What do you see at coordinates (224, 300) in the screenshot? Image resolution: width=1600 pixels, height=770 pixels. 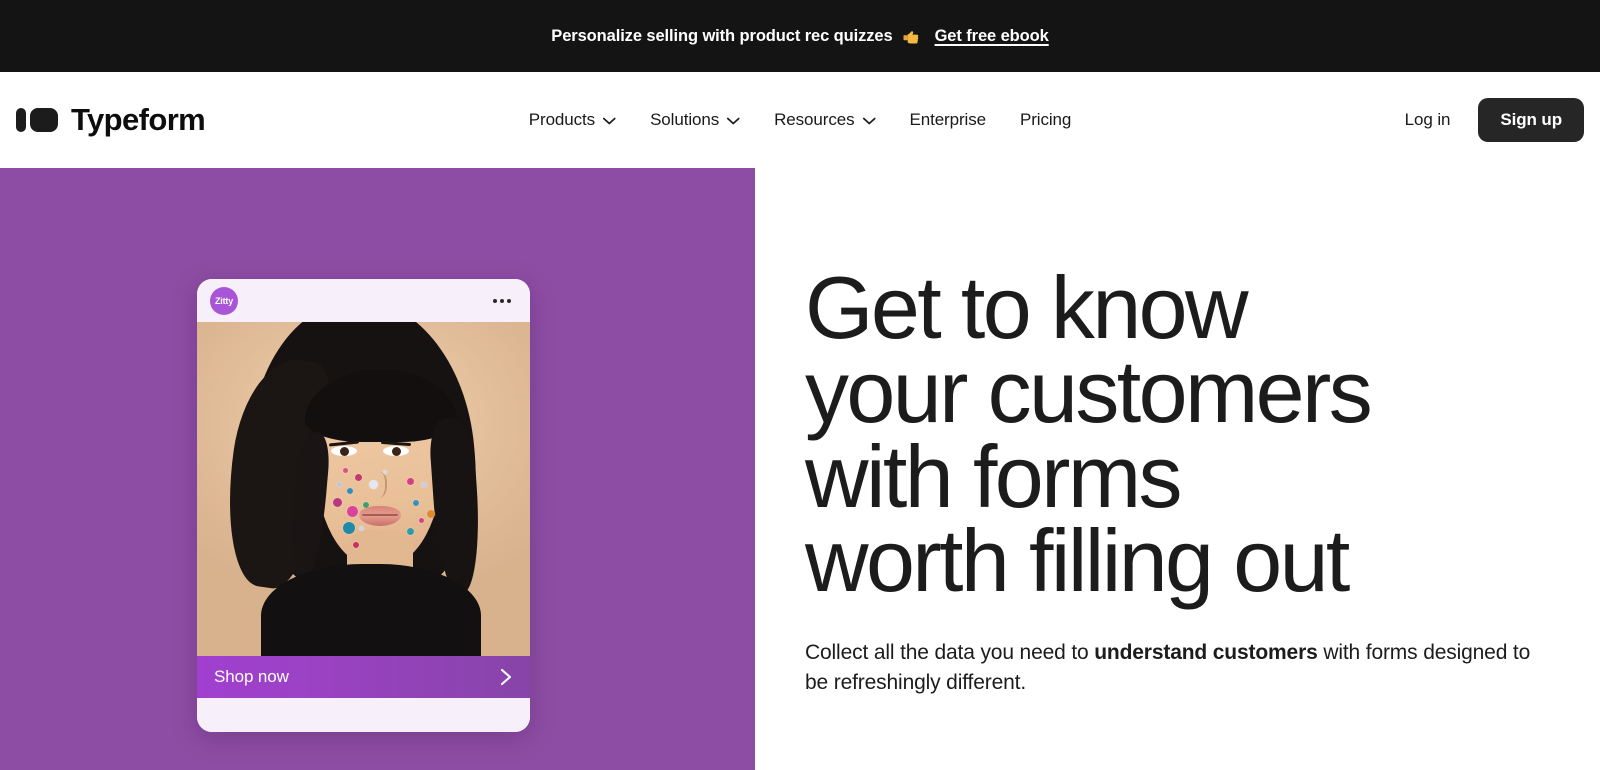 I see `avatar: Zitty` at bounding box center [224, 300].